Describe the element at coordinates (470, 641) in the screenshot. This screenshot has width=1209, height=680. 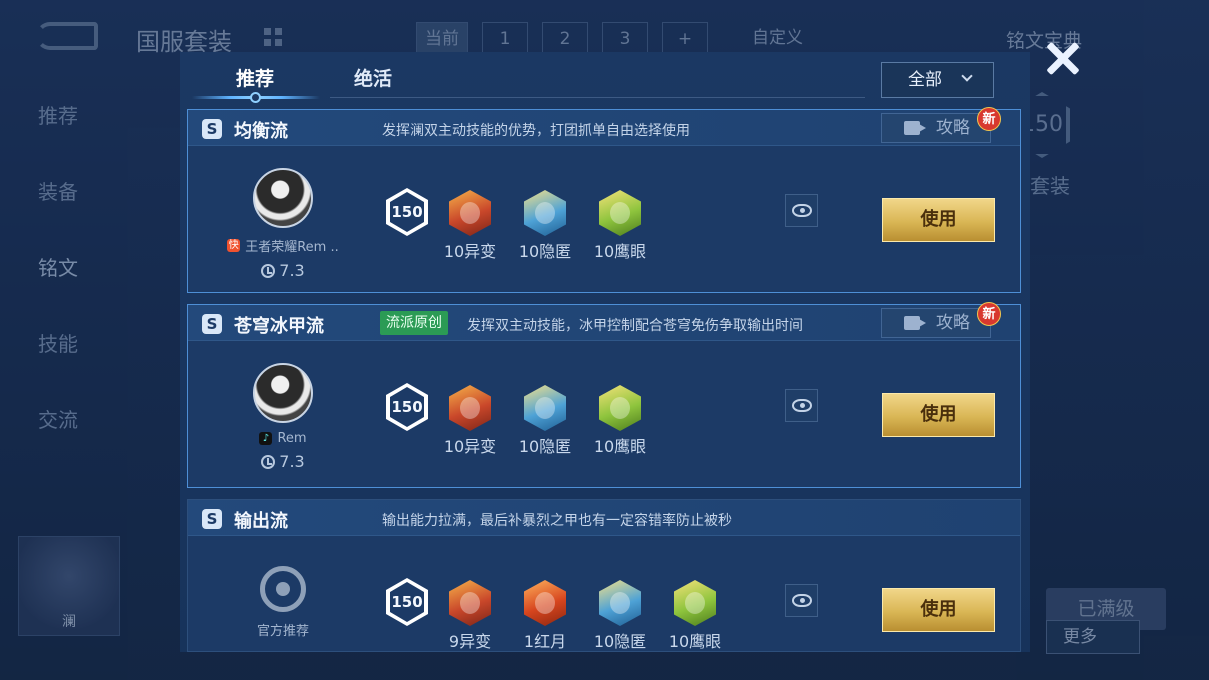
I see `rune-label: 9异变` at that location.